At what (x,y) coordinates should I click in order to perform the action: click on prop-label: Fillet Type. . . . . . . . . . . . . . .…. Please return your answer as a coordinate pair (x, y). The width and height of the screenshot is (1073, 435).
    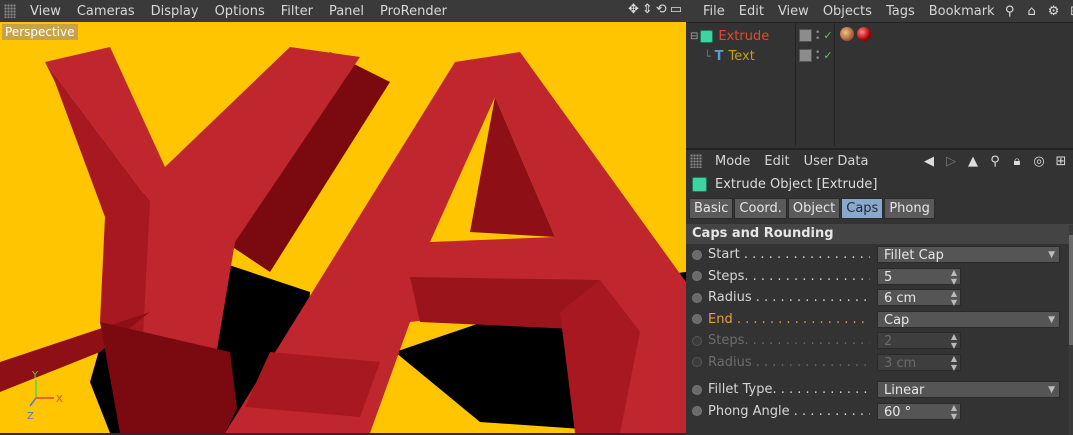
    Looking at the image, I should click on (789, 390).